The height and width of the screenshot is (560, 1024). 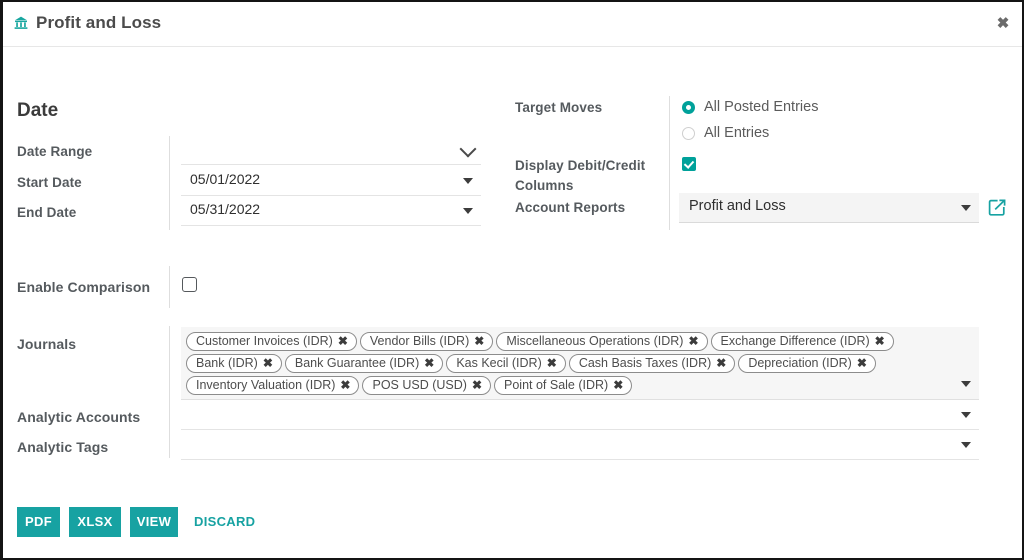 I want to click on divider-left-top, so click(x=169, y=183).